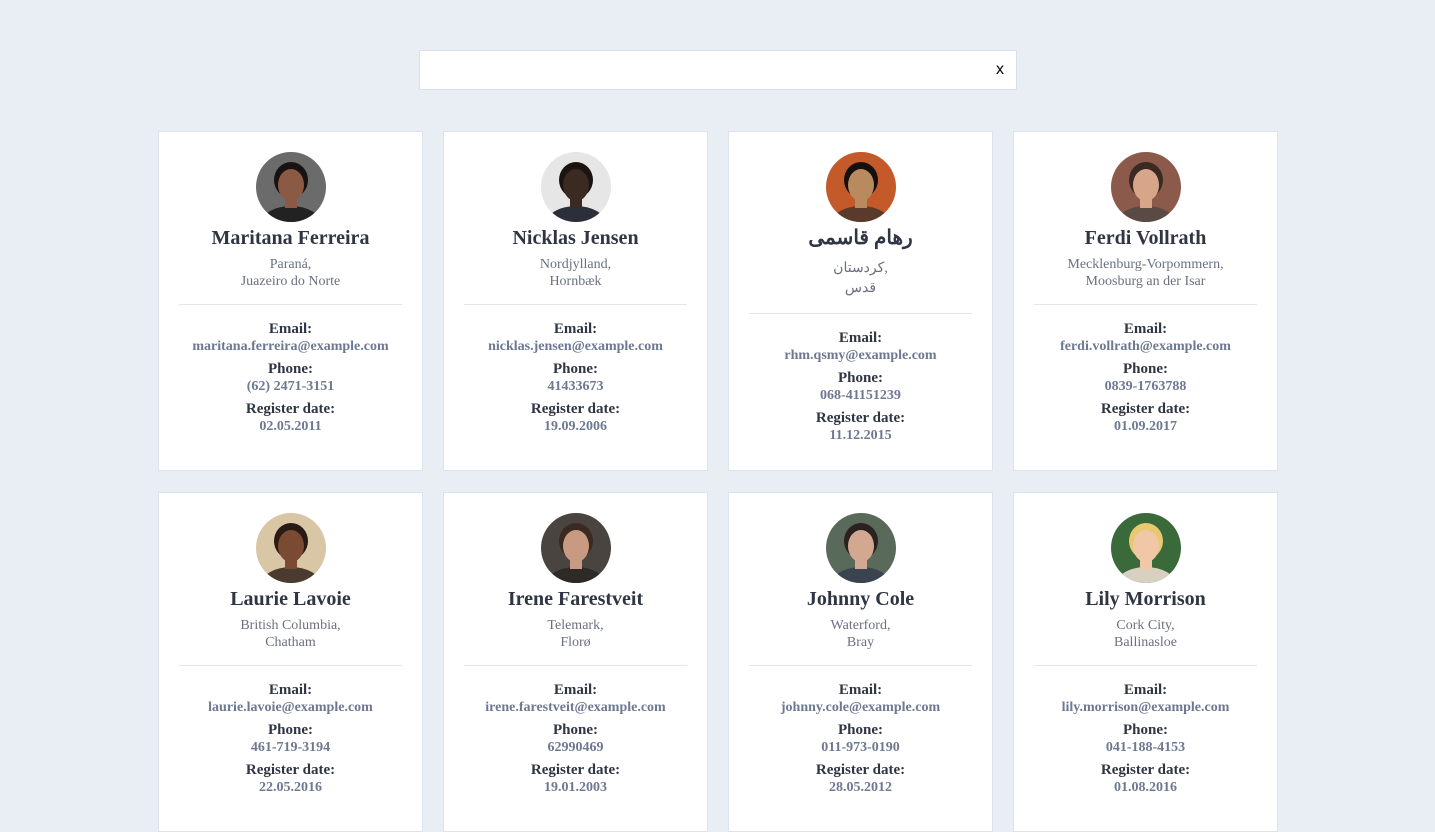 This screenshot has width=1435, height=832. What do you see at coordinates (860, 435) in the screenshot?
I see `user-register-date: 11.12.2015` at bounding box center [860, 435].